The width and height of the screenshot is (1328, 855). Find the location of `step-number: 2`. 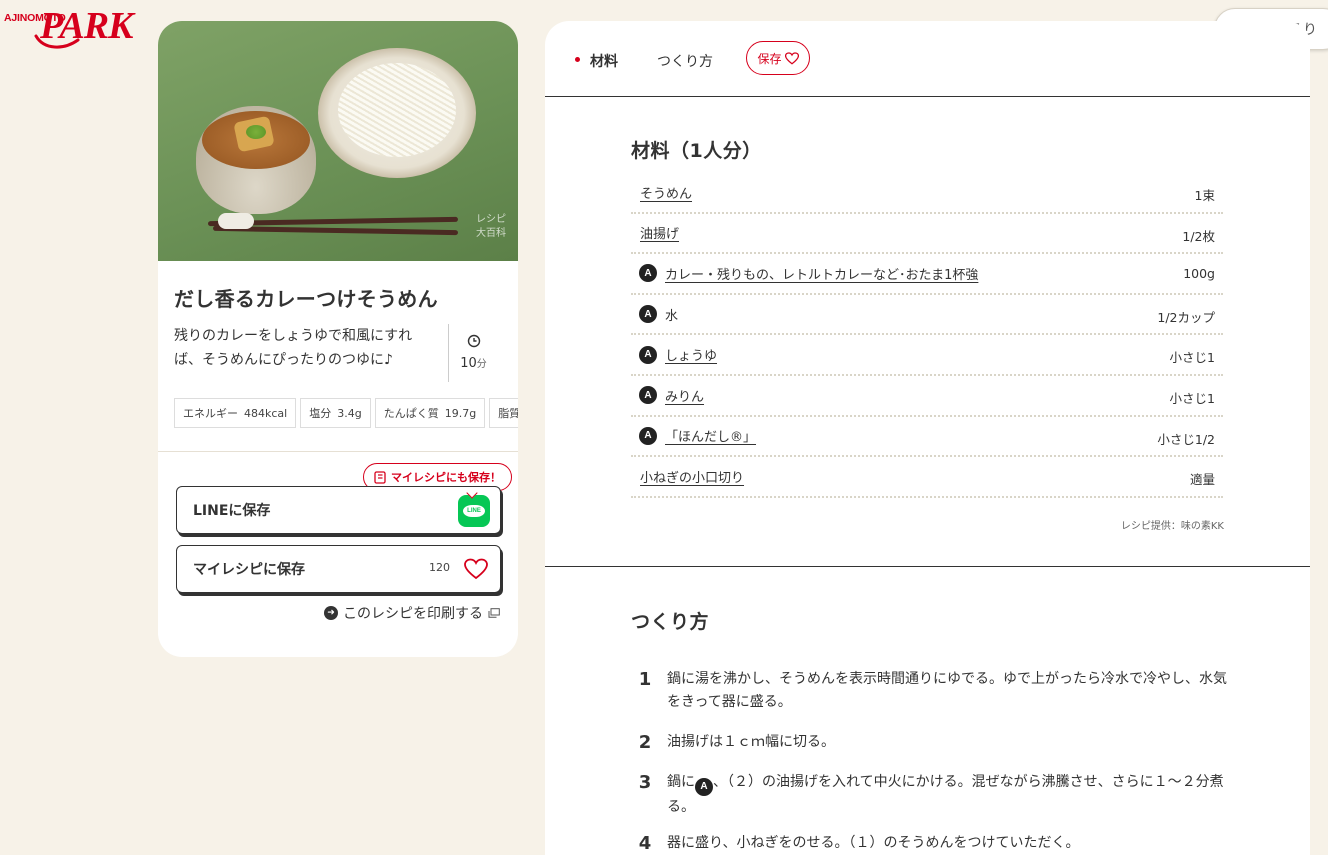

step-number: 2 is located at coordinates (645, 742).